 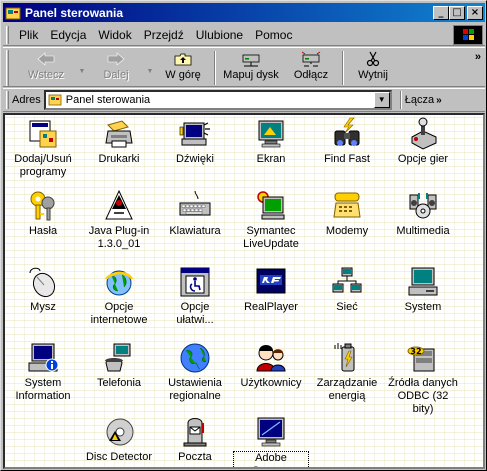 What do you see at coordinates (373, 59) in the screenshot?
I see `scissors-icon` at bounding box center [373, 59].